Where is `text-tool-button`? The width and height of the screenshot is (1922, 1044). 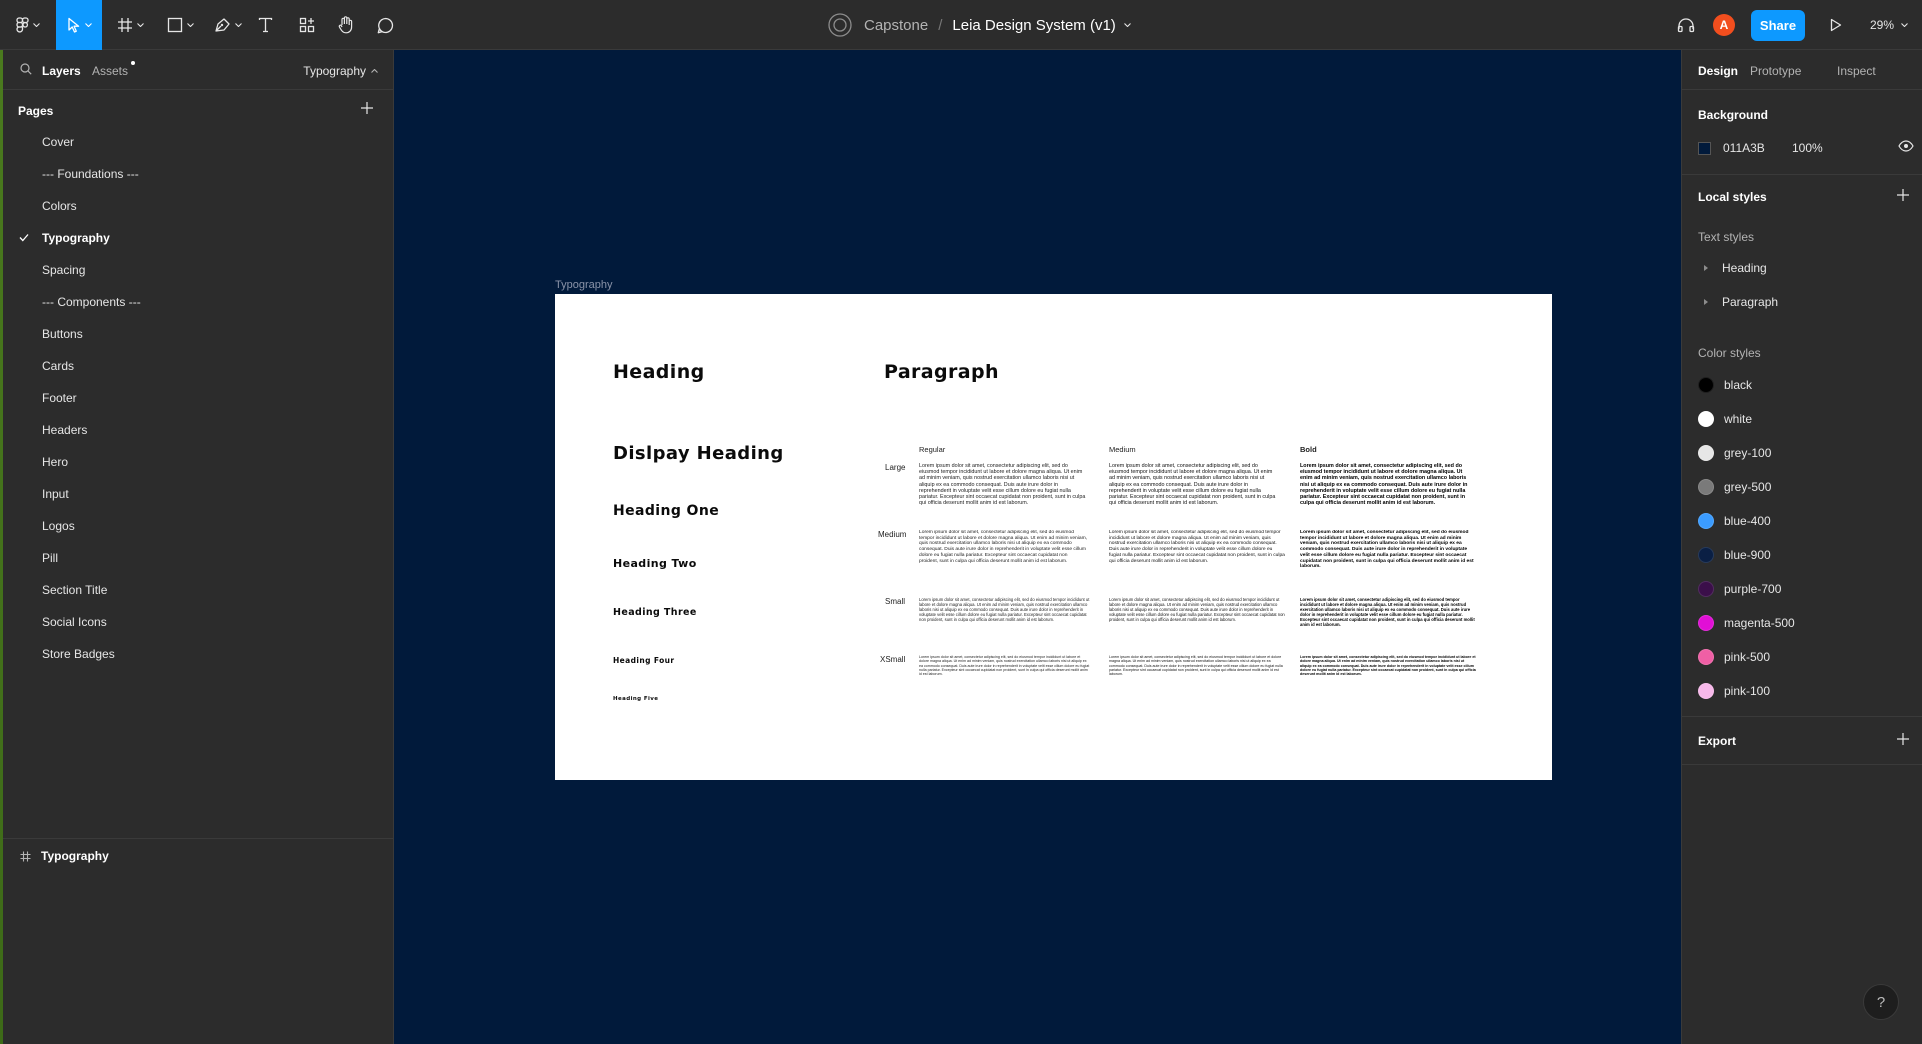
text-tool-button is located at coordinates (265, 25).